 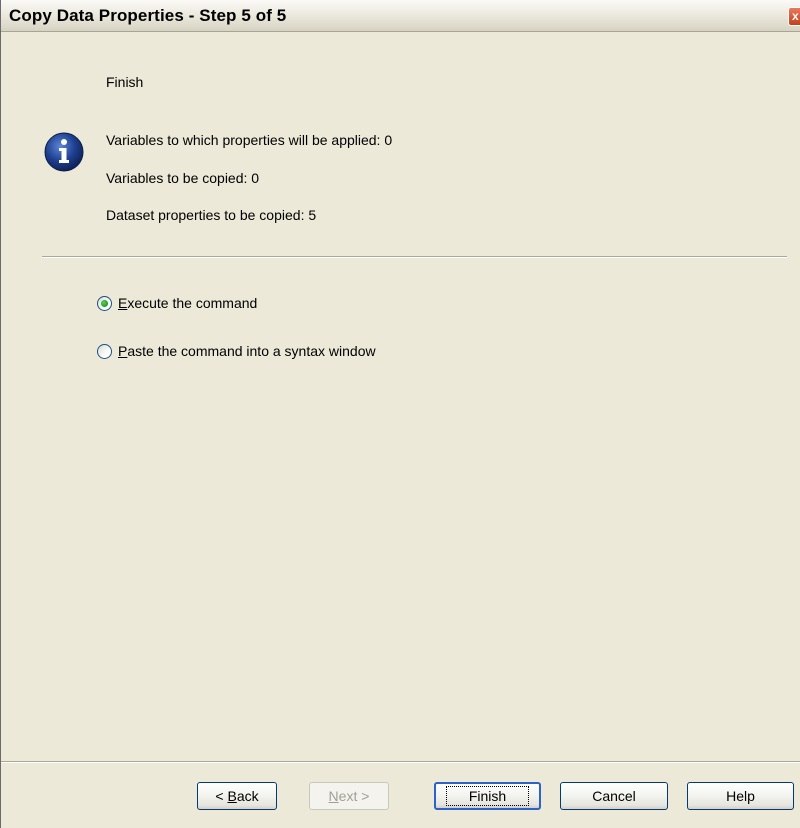 I want to click on paste-mnemonic: P, so click(x=123, y=351).